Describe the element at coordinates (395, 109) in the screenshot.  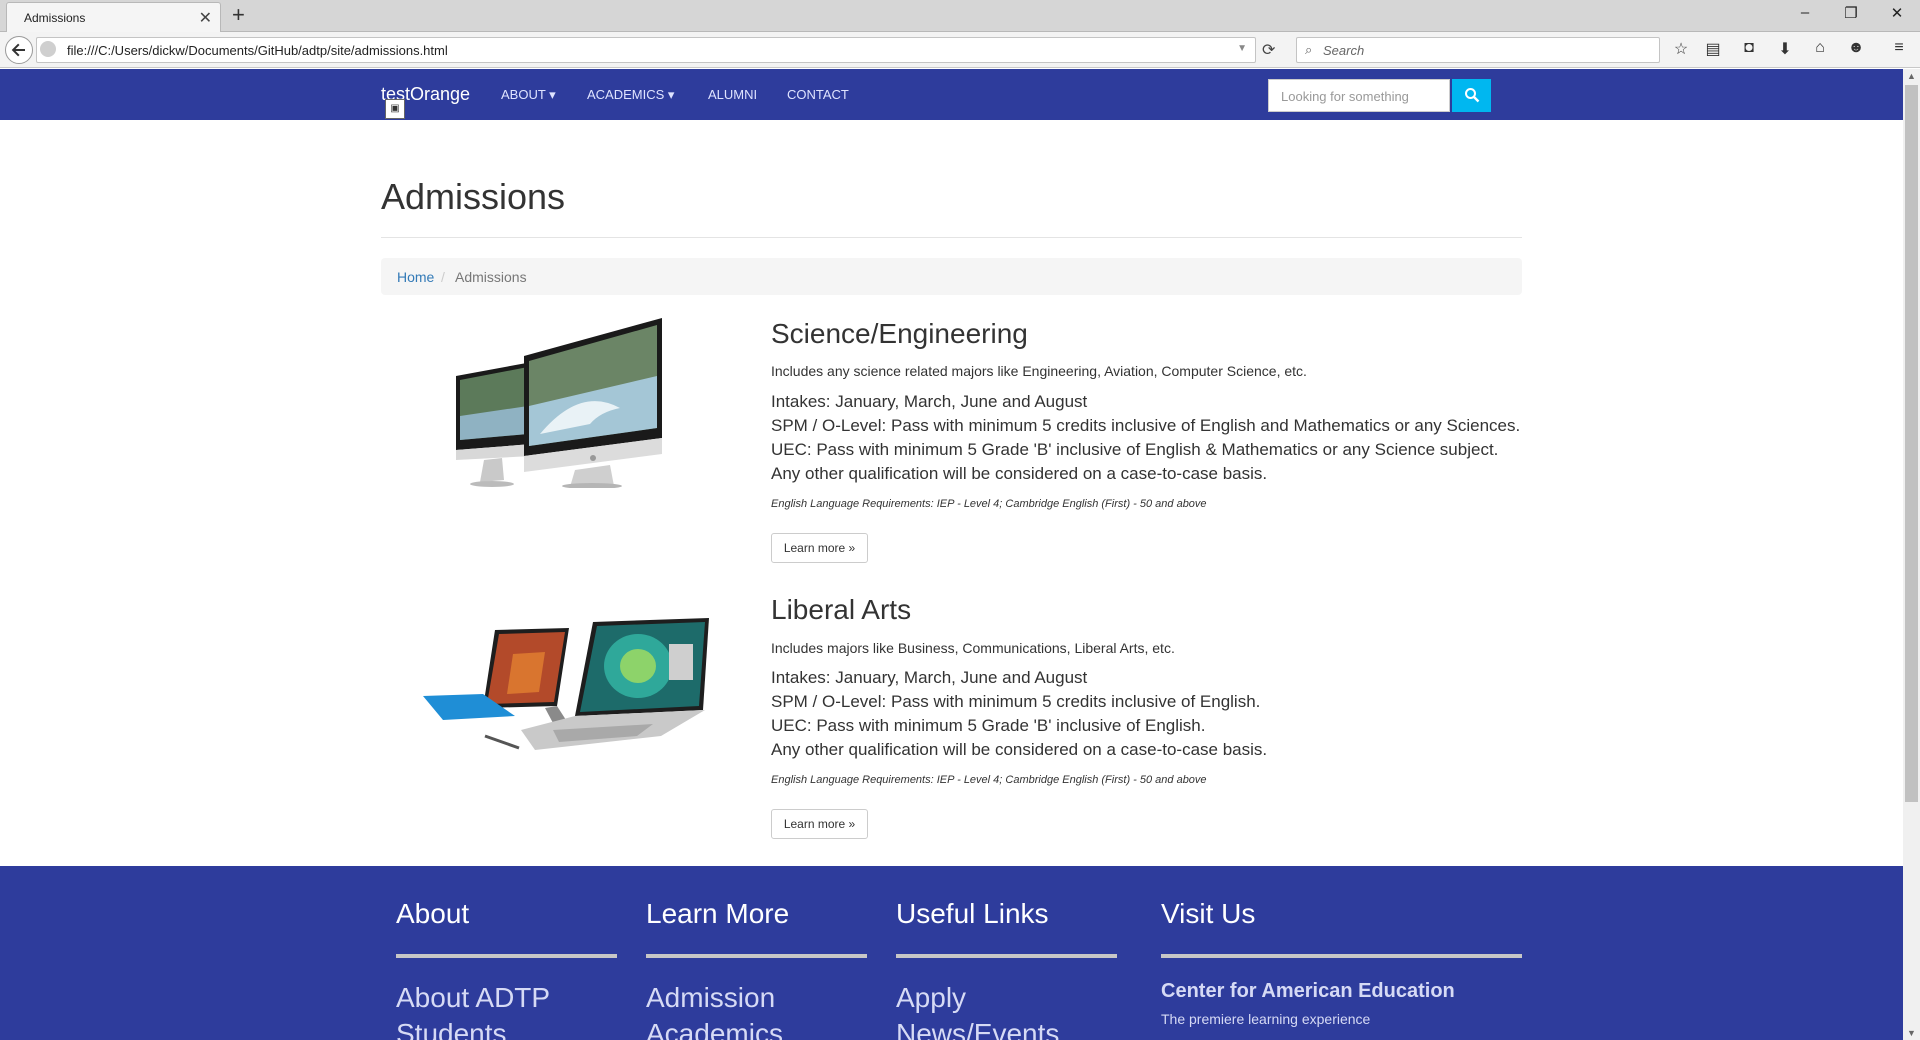
I see `broken-image-icon: ▣` at that location.